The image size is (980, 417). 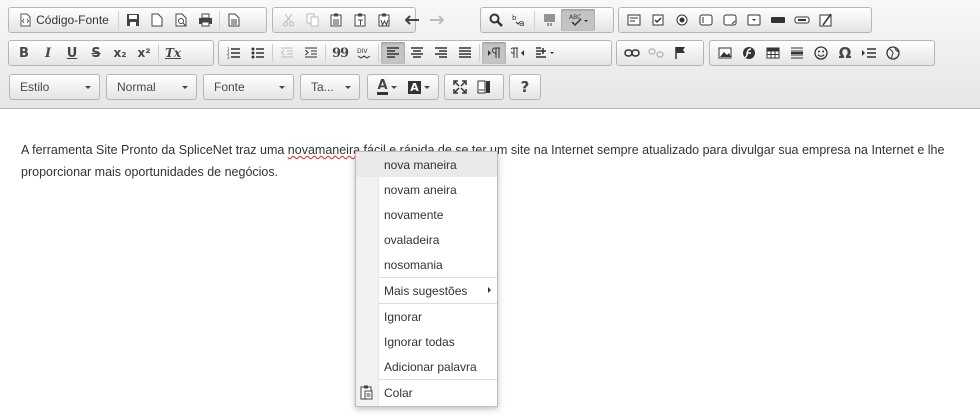 What do you see at coordinates (869, 53) in the screenshot?
I see `page-break-button` at bounding box center [869, 53].